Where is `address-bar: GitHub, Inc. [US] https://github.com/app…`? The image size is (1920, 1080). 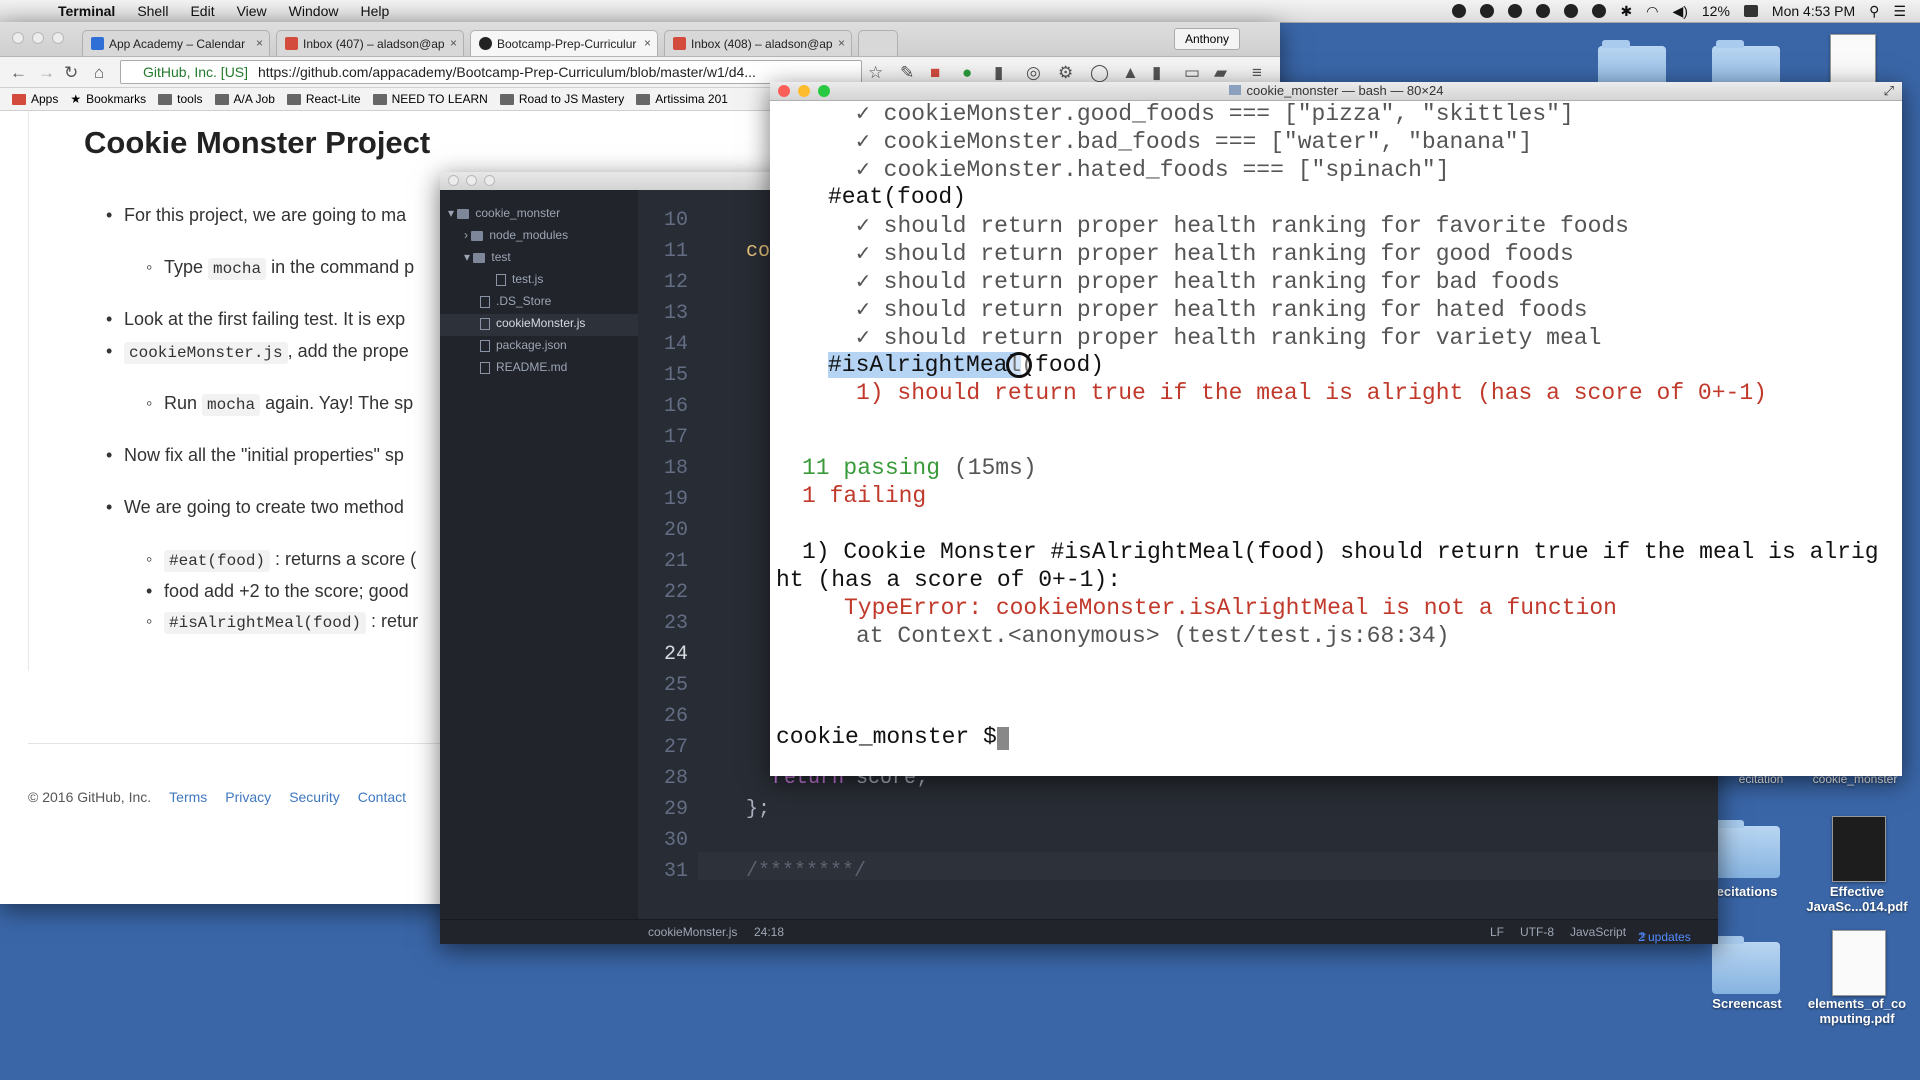
address-bar: GitHub, Inc. [US] https://github.com/app… is located at coordinates (491, 72).